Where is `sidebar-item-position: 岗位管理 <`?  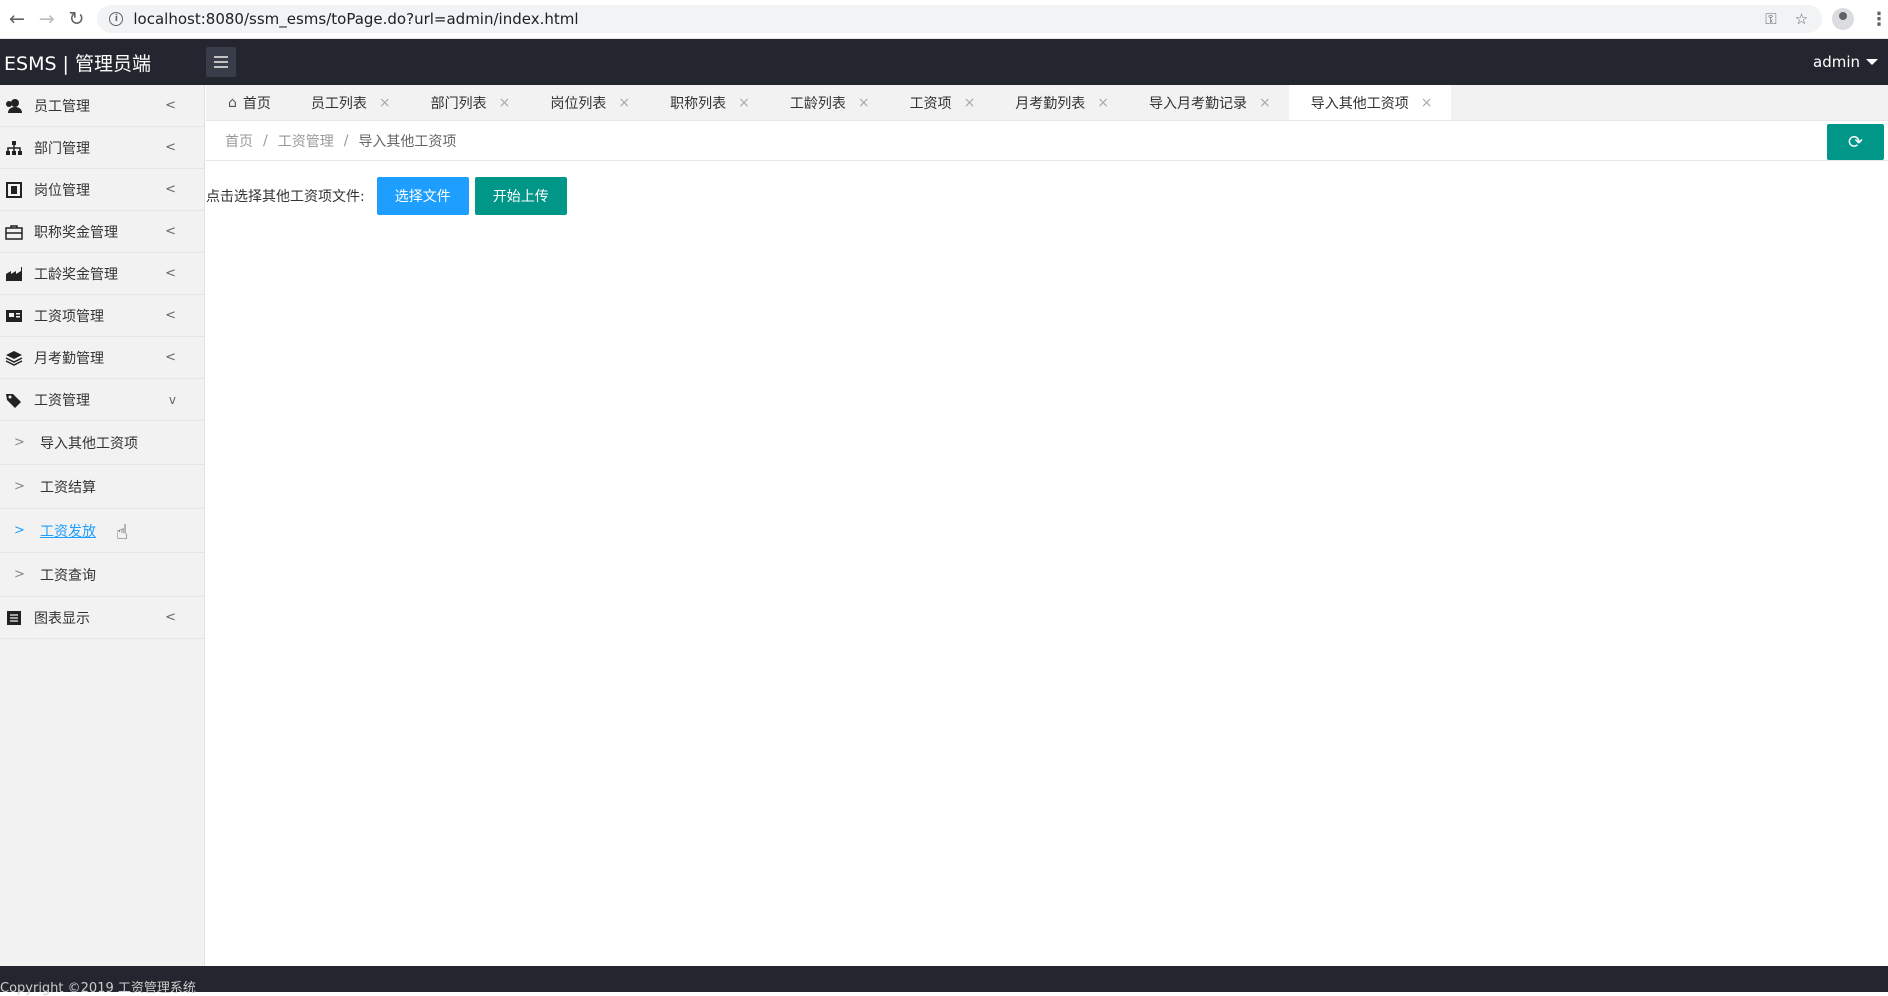
sidebar-item-position: 岗位管理 < is located at coordinates (102, 190).